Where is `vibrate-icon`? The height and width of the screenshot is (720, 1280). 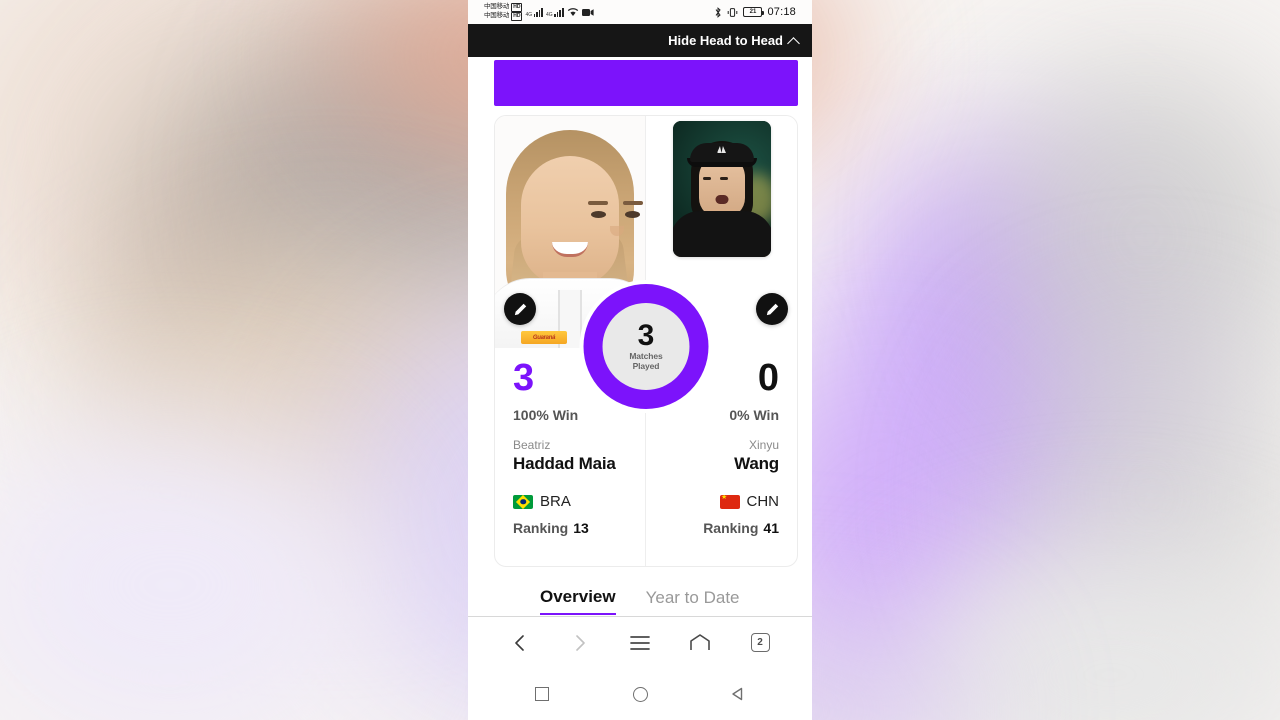
vibrate-icon is located at coordinates (733, 12).